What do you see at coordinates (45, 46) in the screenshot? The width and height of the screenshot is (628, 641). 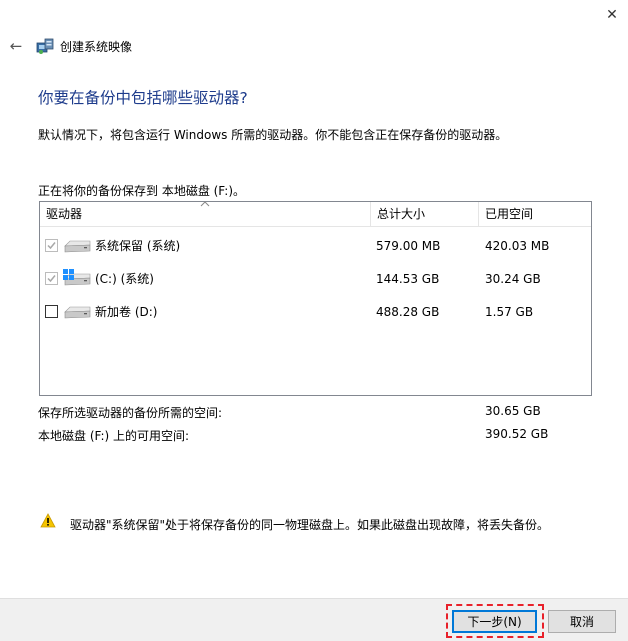 I see `backup-app-icon` at bounding box center [45, 46].